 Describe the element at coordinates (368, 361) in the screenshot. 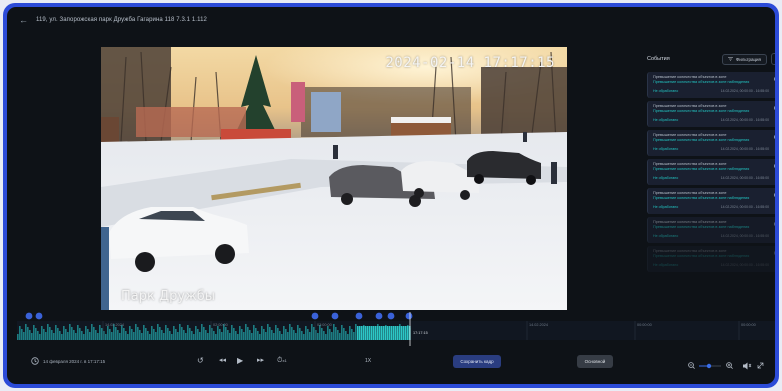

I see `playback-ratio: 1X` at that location.